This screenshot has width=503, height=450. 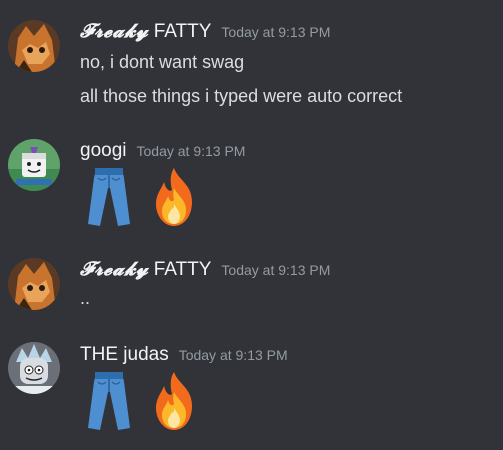 What do you see at coordinates (162, 62) in the screenshot?
I see `message-text: no, i dont want swag` at bounding box center [162, 62].